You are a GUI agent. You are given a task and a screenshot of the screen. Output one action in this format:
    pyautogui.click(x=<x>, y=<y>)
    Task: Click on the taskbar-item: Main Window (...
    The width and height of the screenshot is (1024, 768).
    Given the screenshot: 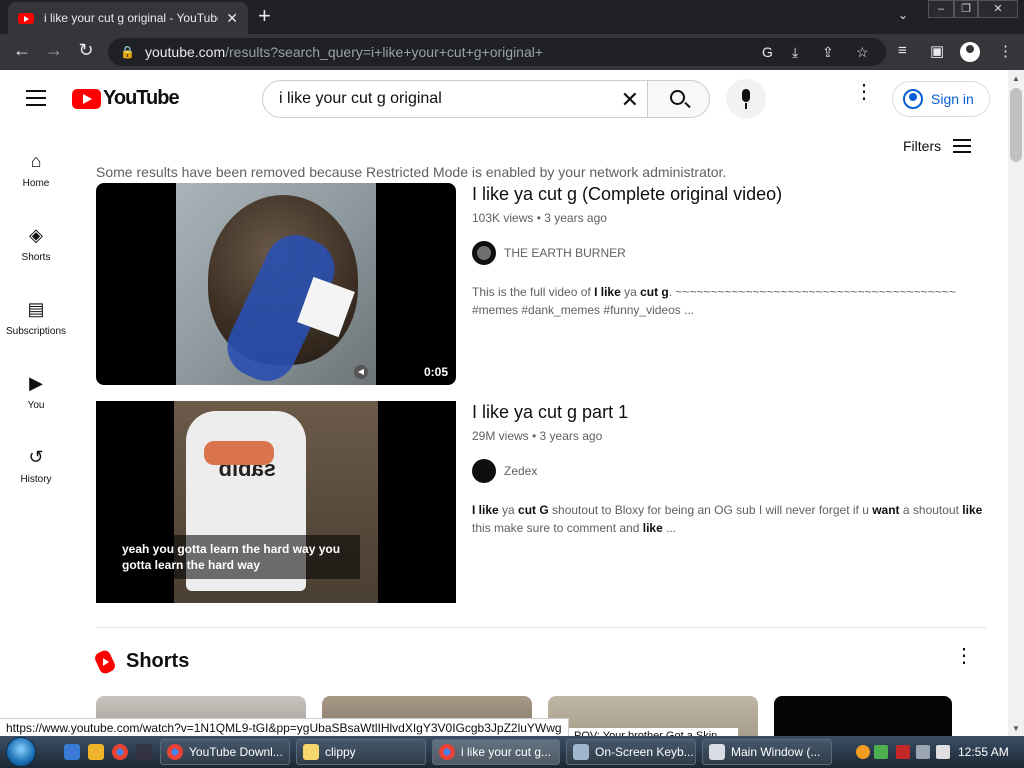 What is the action you would take?
    pyautogui.click(x=767, y=752)
    